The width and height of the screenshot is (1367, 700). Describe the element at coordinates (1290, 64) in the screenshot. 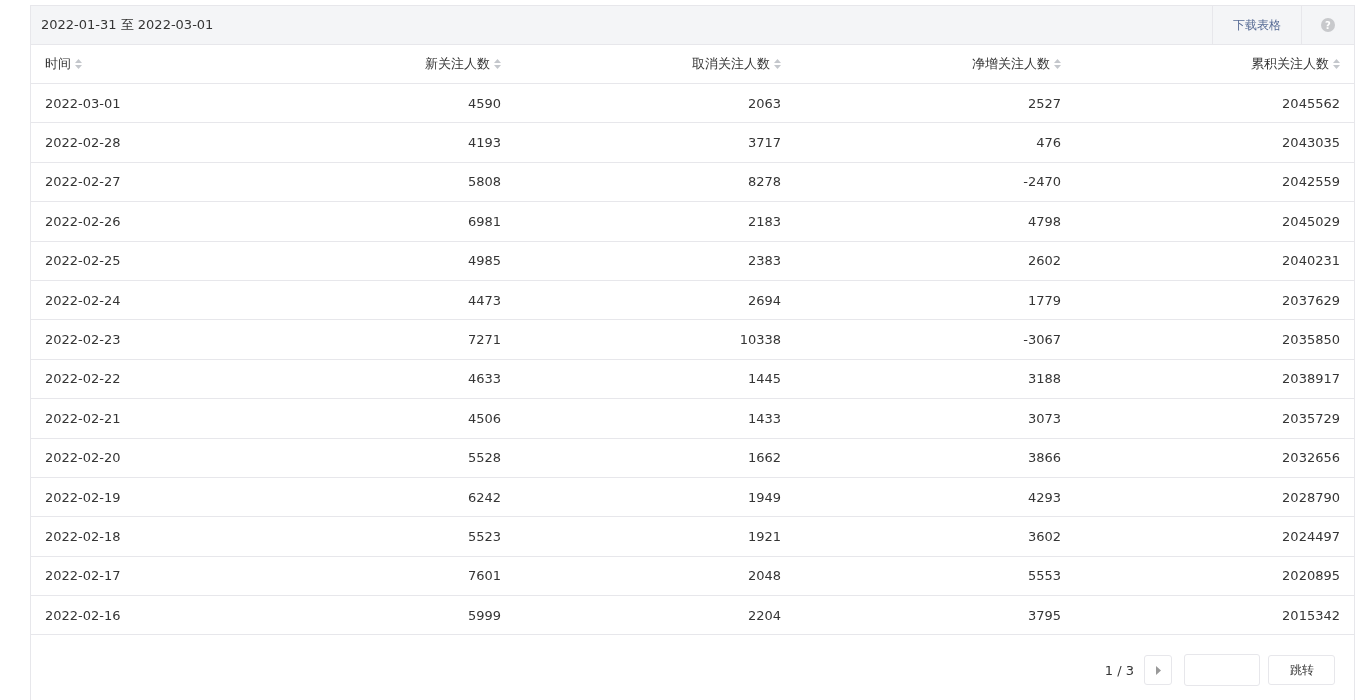

I see `column-header: 累积关注人数` at that location.